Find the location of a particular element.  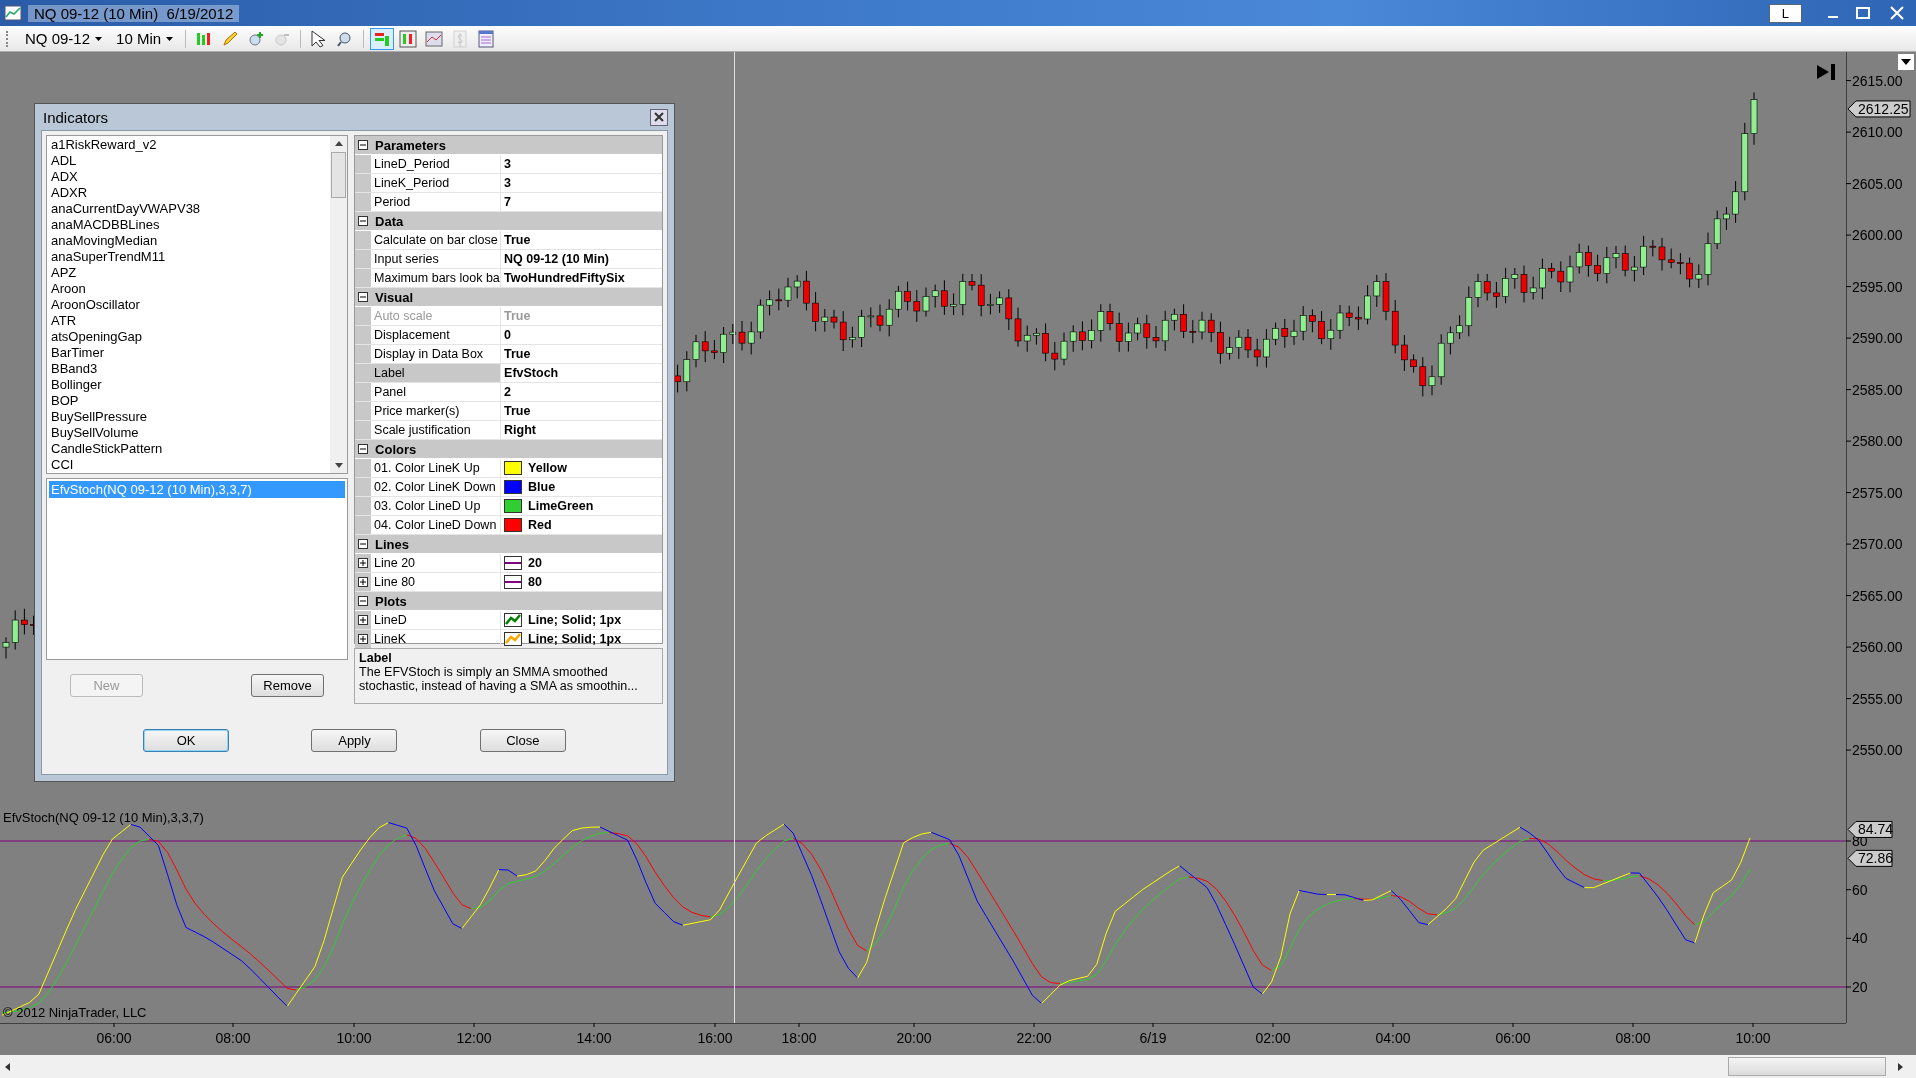

indicator-list-item: ATR is located at coordinates (189, 321).